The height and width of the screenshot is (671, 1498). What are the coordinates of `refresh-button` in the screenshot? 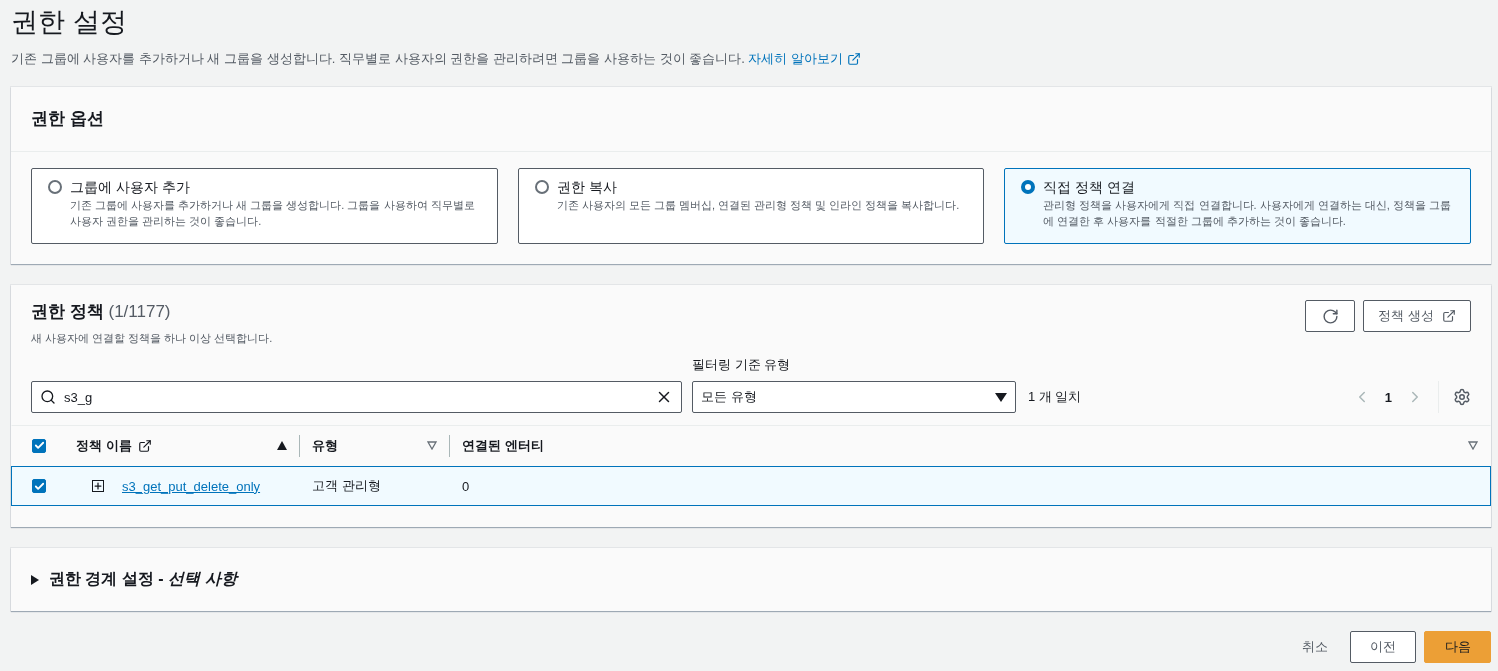 It's located at (1330, 316).